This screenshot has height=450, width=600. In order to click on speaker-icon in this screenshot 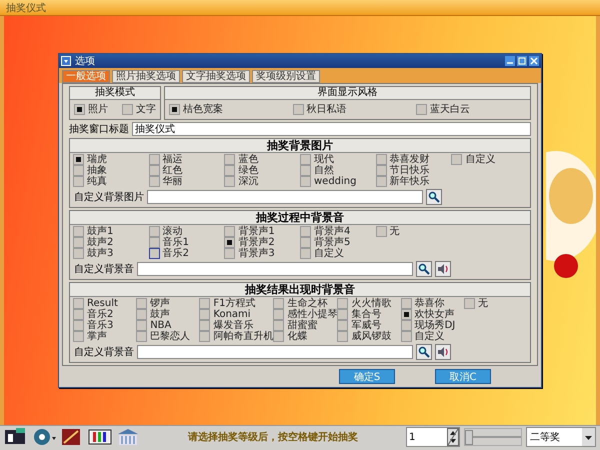, I will do `click(443, 269)`.